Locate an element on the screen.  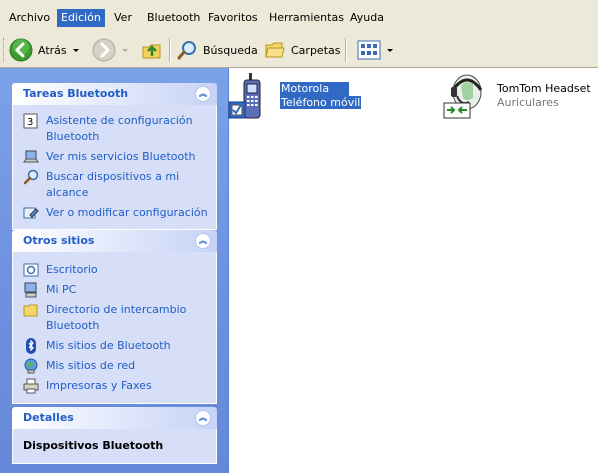
place-bluetooth-sites: Mis sitios de Bluetooth is located at coordinates (114, 345).